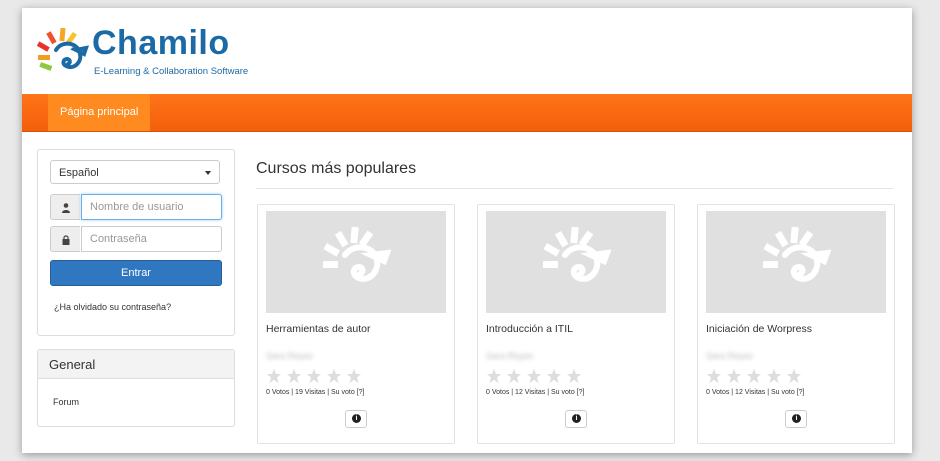 The width and height of the screenshot is (940, 461). I want to click on lock-icon, so click(66, 240).